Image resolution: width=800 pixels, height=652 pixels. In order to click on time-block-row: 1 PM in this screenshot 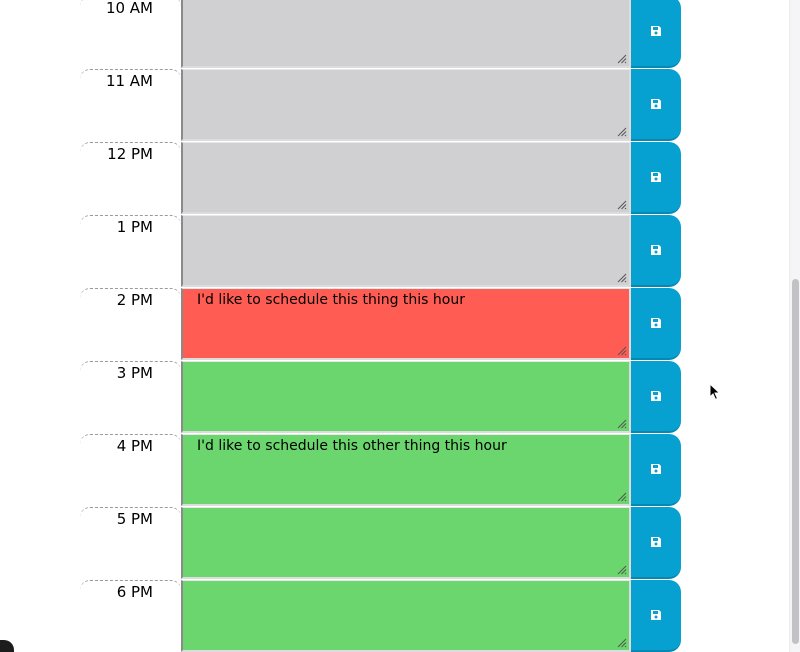, I will do `click(381, 251)`.